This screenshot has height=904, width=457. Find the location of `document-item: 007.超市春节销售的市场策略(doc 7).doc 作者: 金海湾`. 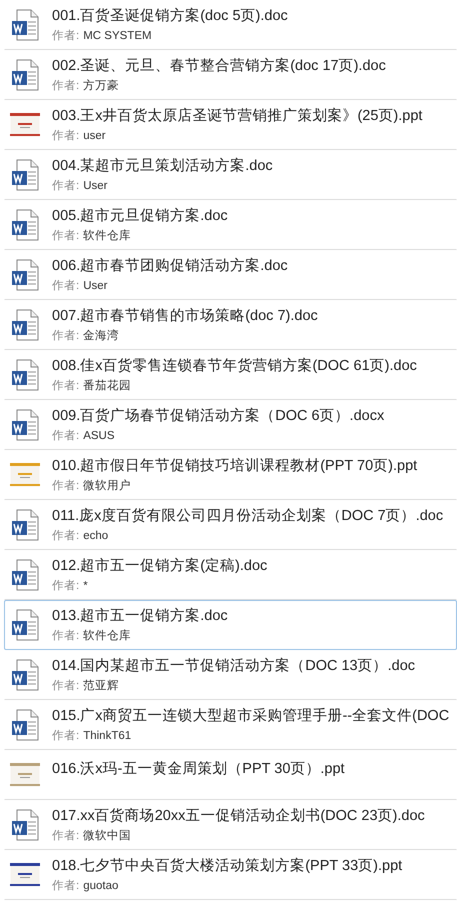

document-item: 007.超市春节销售的市场策略(doc 7).doc 作者: 金海湾 is located at coordinates (230, 325).